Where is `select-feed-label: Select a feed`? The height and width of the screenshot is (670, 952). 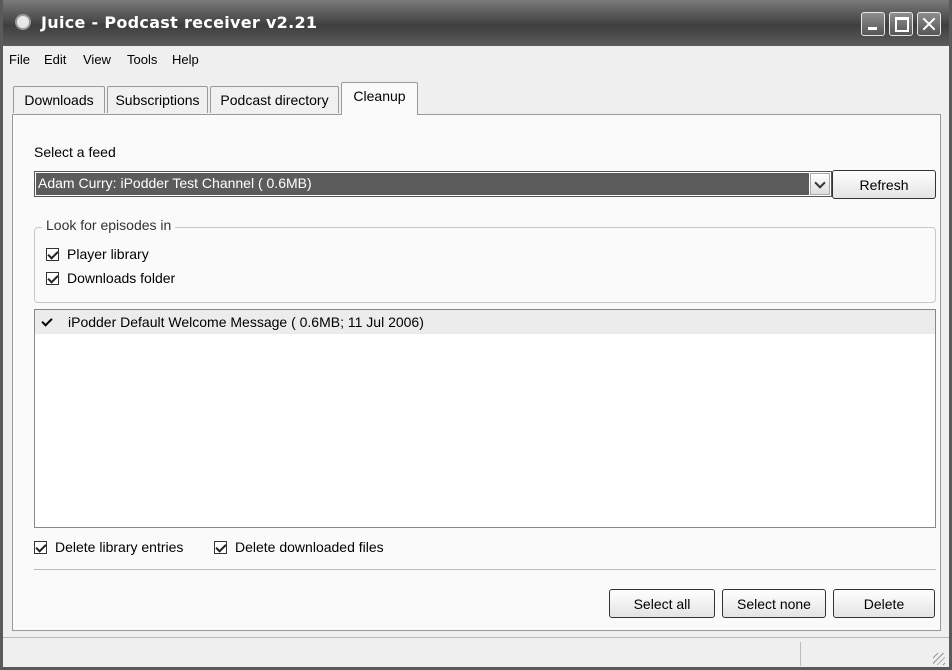 select-feed-label: Select a feed is located at coordinates (75, 152).